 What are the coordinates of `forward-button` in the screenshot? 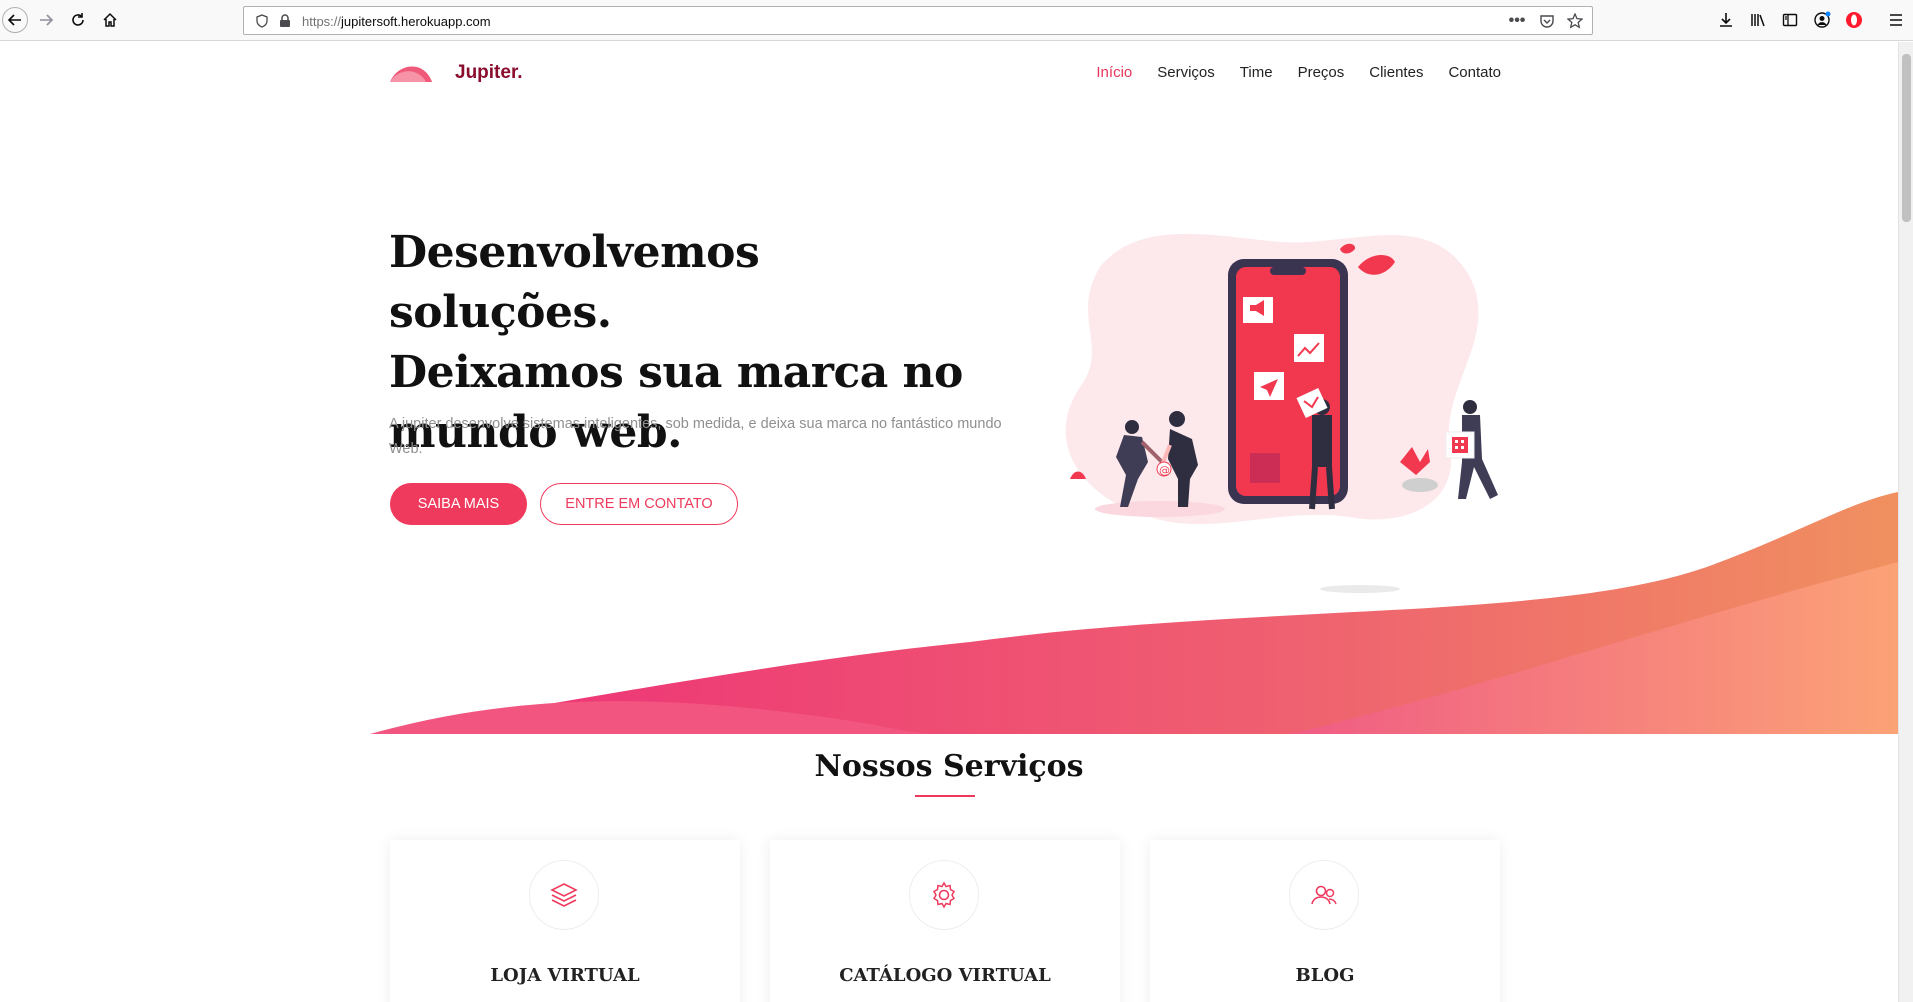 It's located at (46, 20).